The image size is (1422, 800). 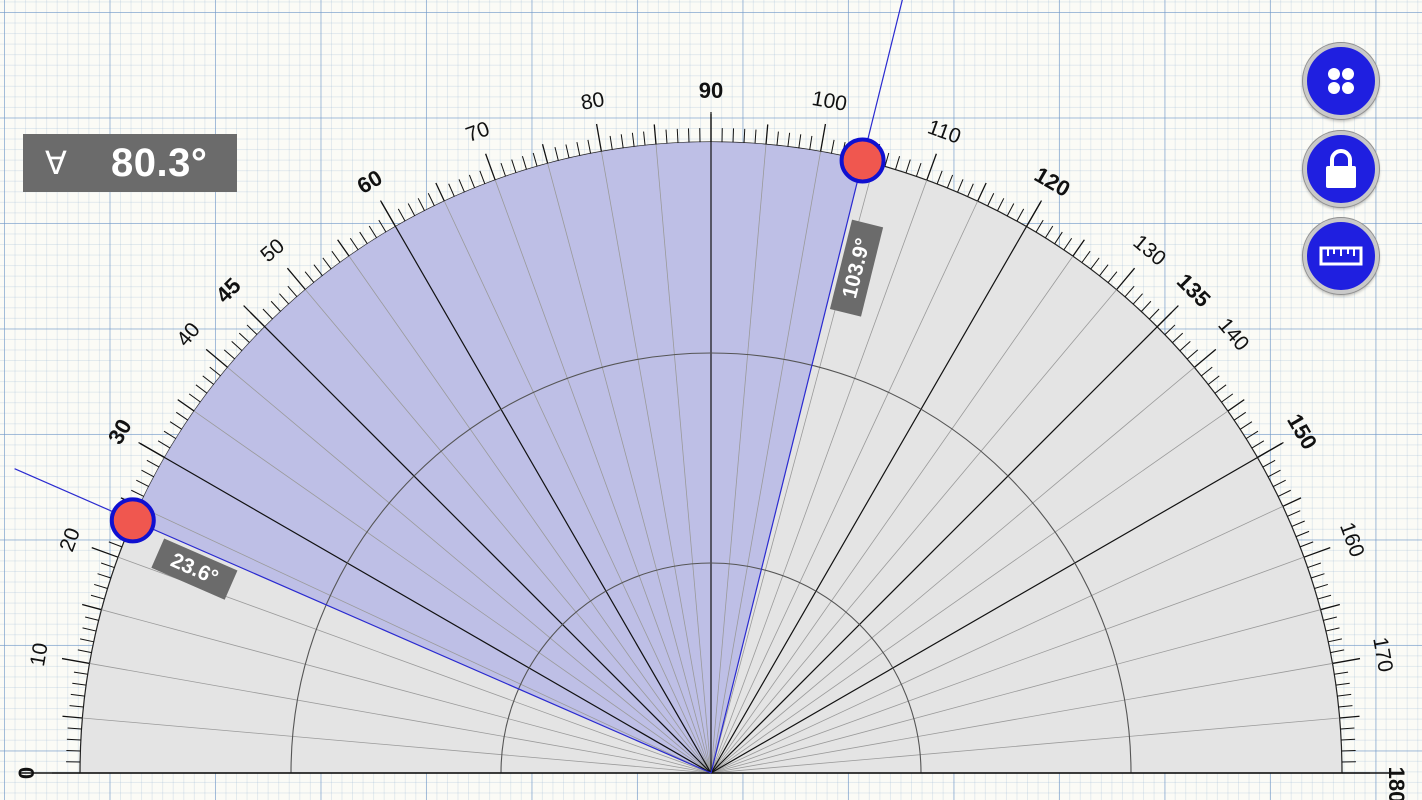 What do you see at coordinates (132, 520) in the screenshot?
I see `start-marker-handle` at bounding box center [132, 520].